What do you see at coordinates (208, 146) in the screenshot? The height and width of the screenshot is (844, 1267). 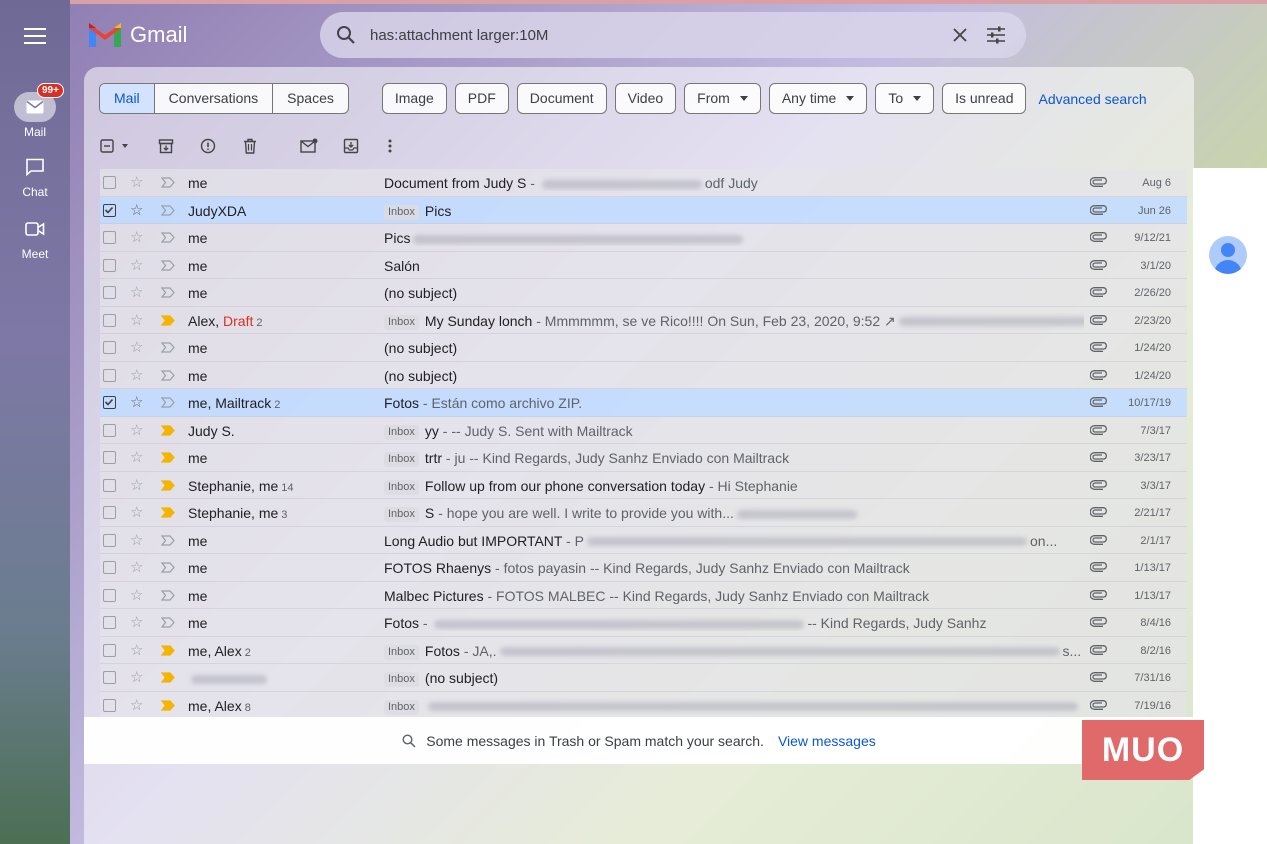 I see `report-spam-button` at bounding box center [208, 146].